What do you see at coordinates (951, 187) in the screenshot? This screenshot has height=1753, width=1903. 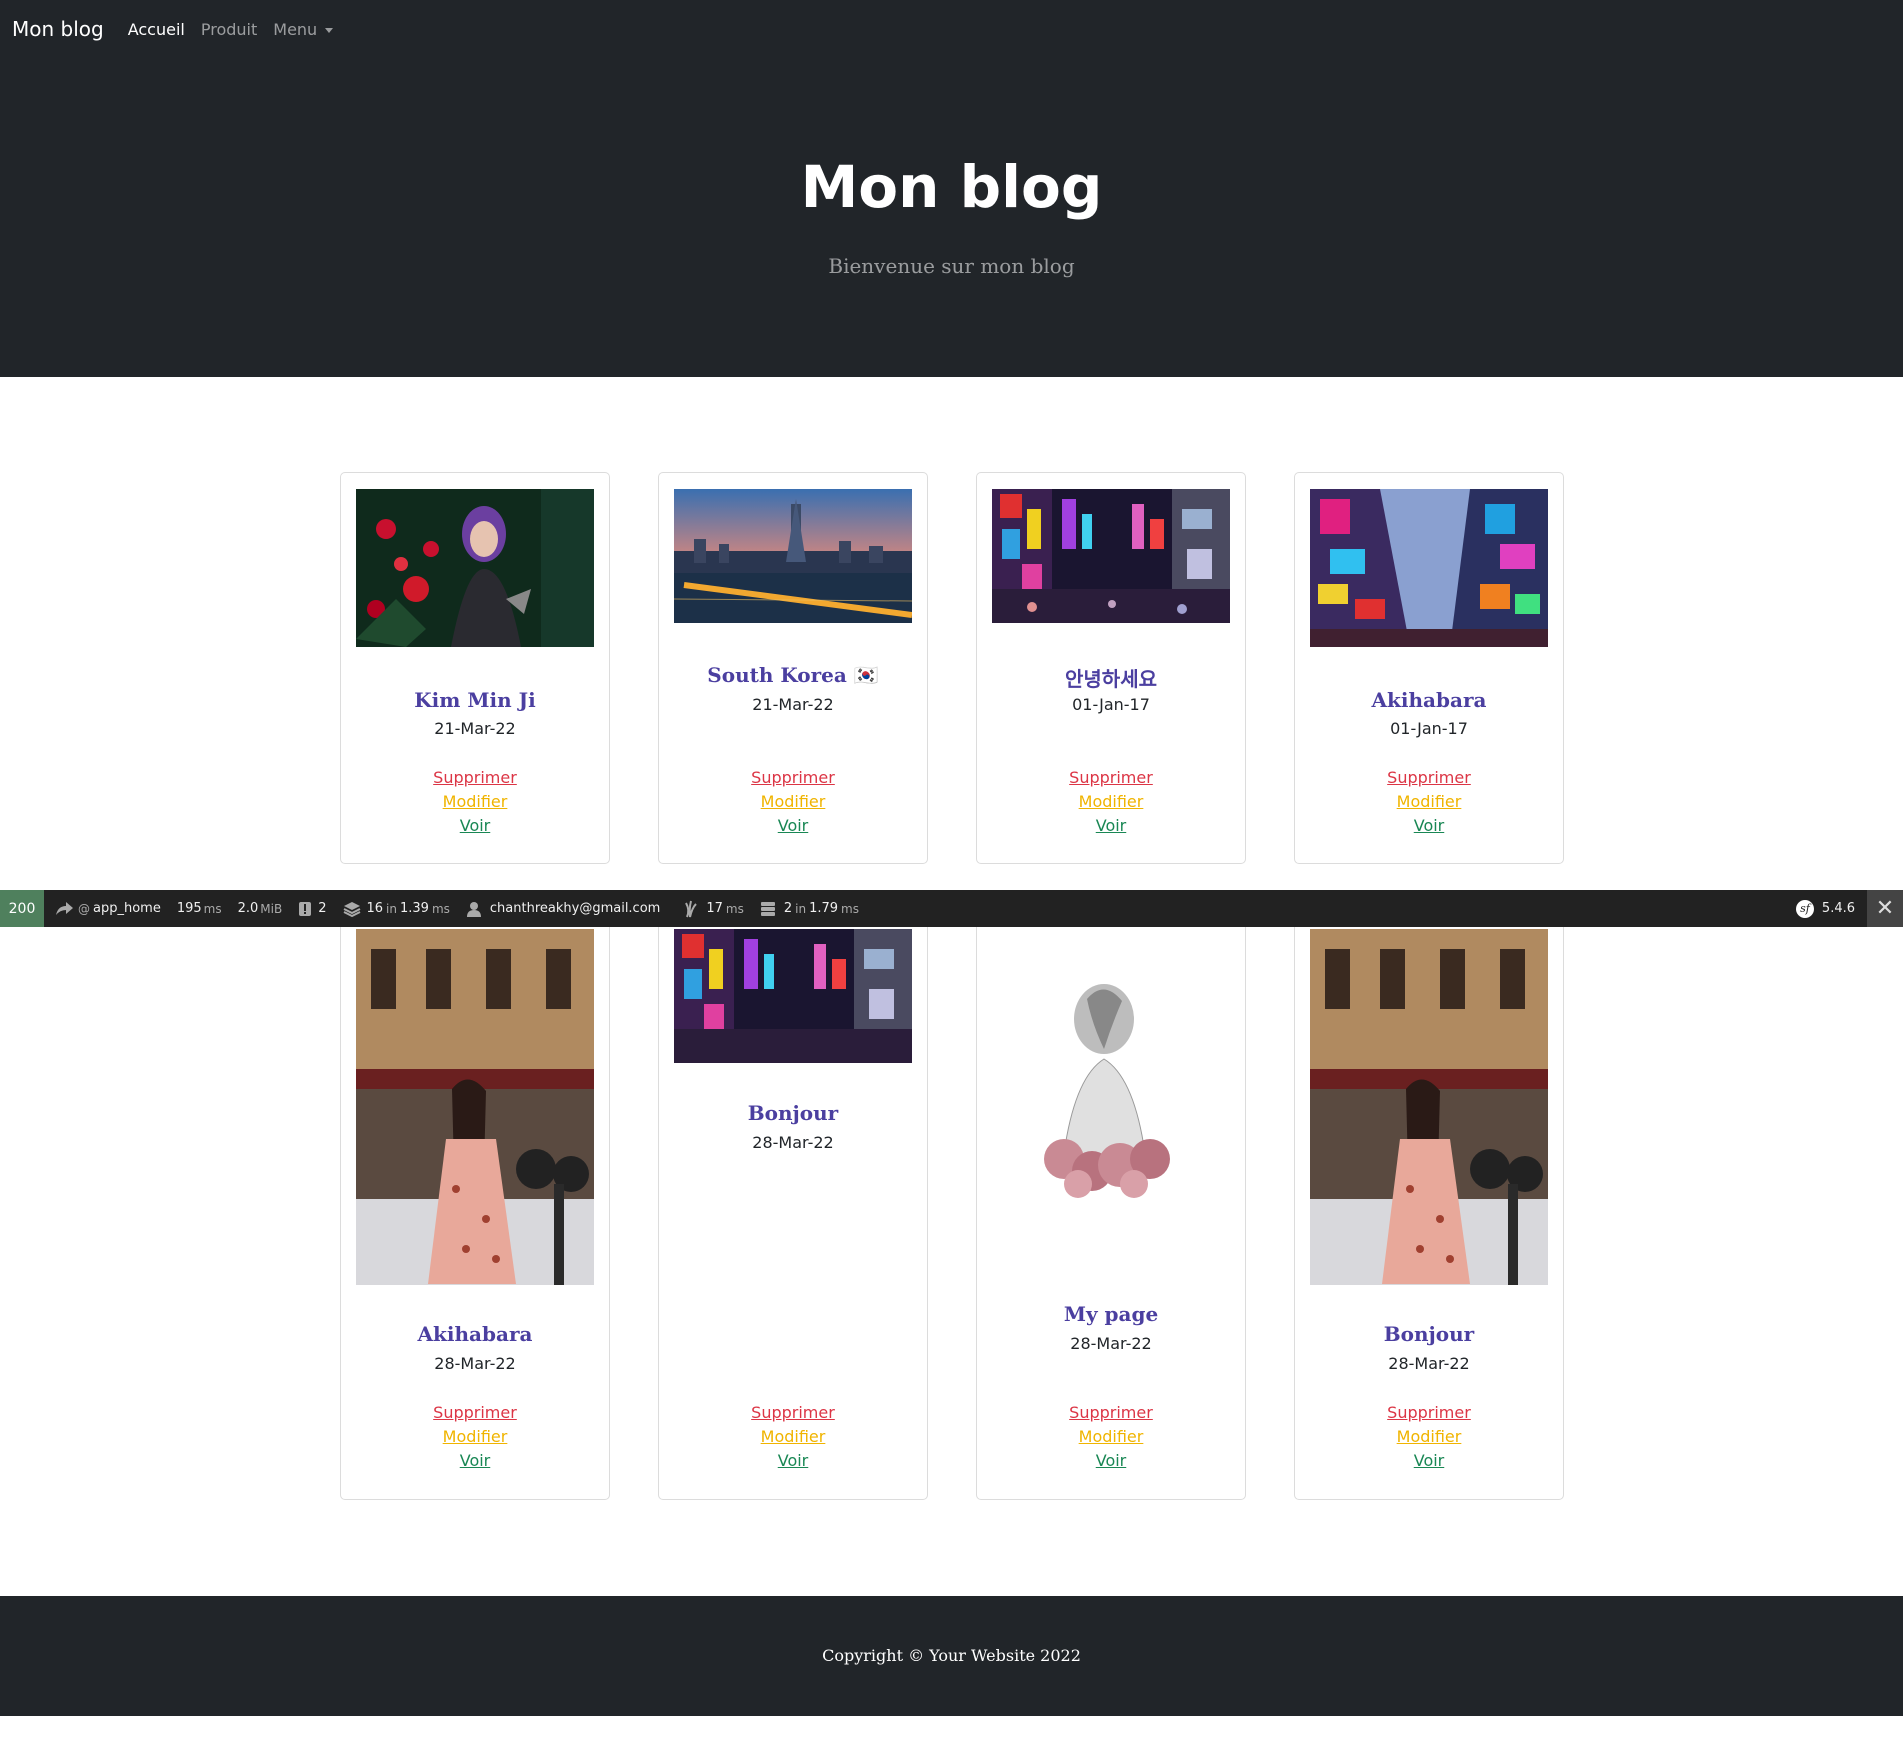 I see `page-title: Mon blog` at bounding box center [951, 187].